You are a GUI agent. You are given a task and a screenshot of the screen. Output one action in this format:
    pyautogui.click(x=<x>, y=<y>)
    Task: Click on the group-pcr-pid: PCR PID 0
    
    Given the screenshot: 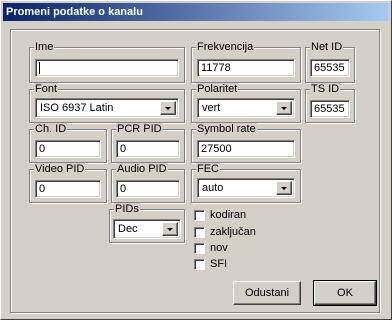 What is the action you would take?
    pyautogui.click(x=148, y=143)
    